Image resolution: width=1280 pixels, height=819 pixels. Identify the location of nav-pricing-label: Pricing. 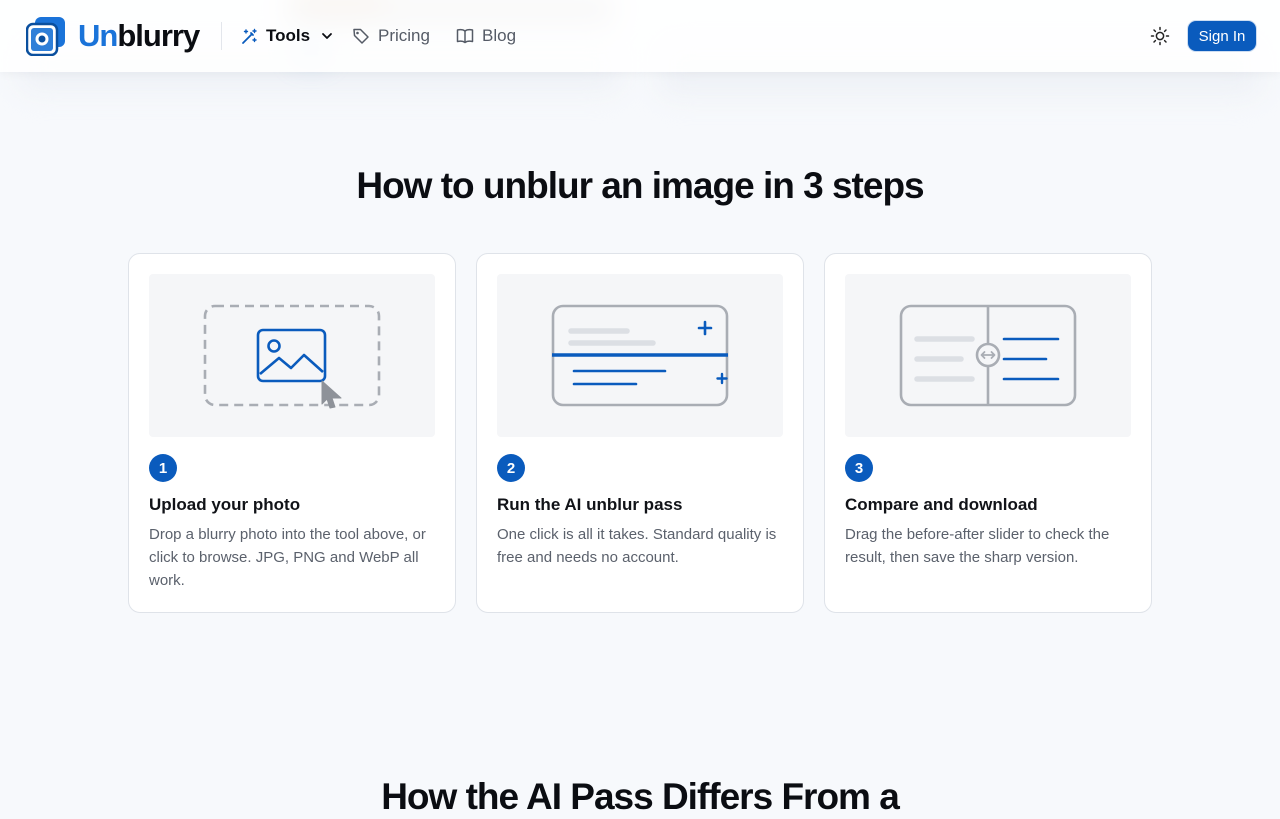
(404, 35).